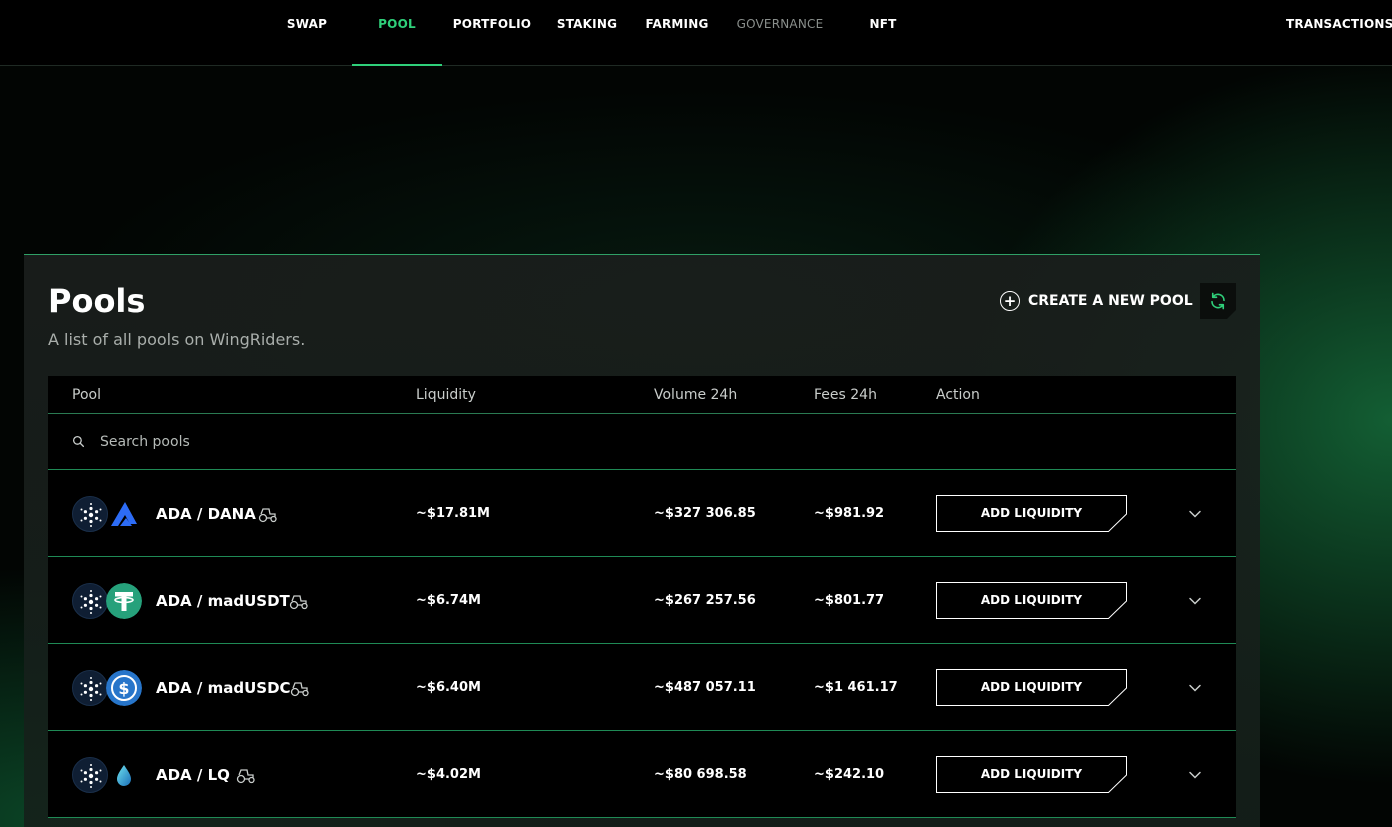 The height and width of the screenshot is (827, 1392). I want to click on pool-volume: ~$267 257.56, so click(705, 600).